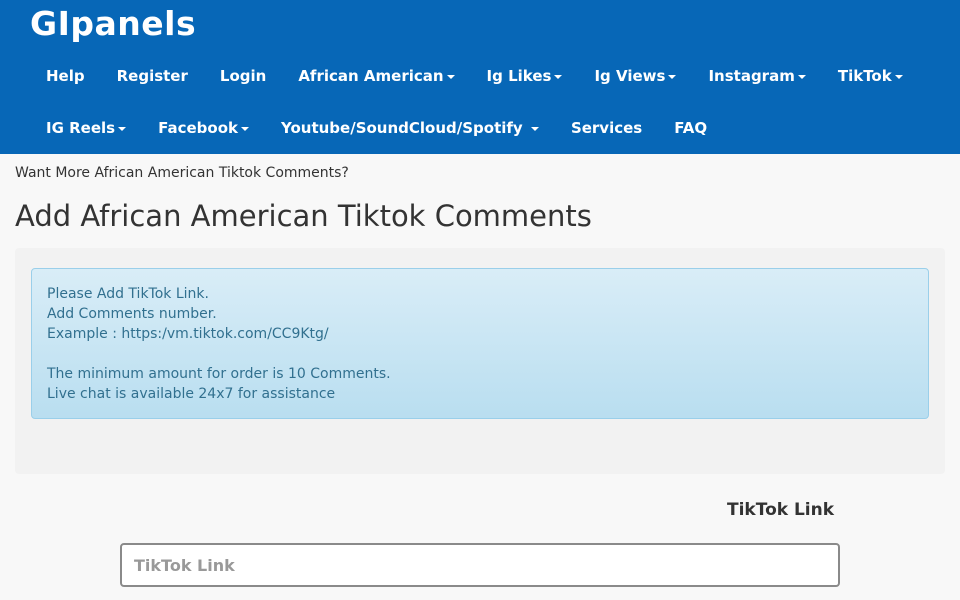 The image size is (960, 600). I want to click on tiktok-link-label: TikTok Link, so click(781, 510).